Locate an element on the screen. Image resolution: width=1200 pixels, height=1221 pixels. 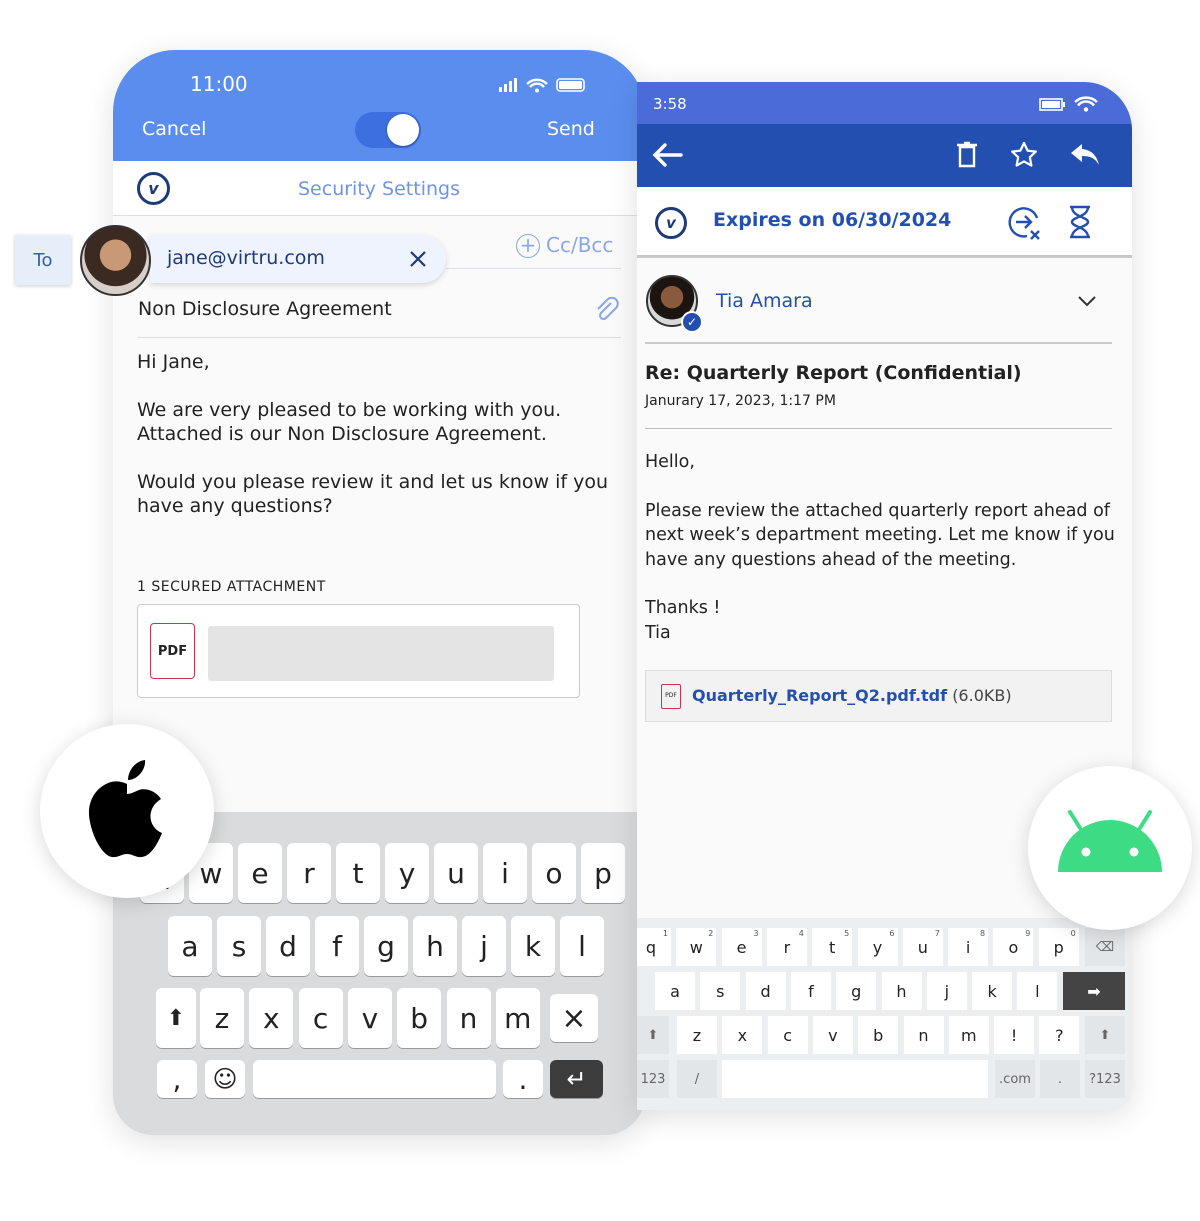
reply-icon is located at coordinates (1085, 155).